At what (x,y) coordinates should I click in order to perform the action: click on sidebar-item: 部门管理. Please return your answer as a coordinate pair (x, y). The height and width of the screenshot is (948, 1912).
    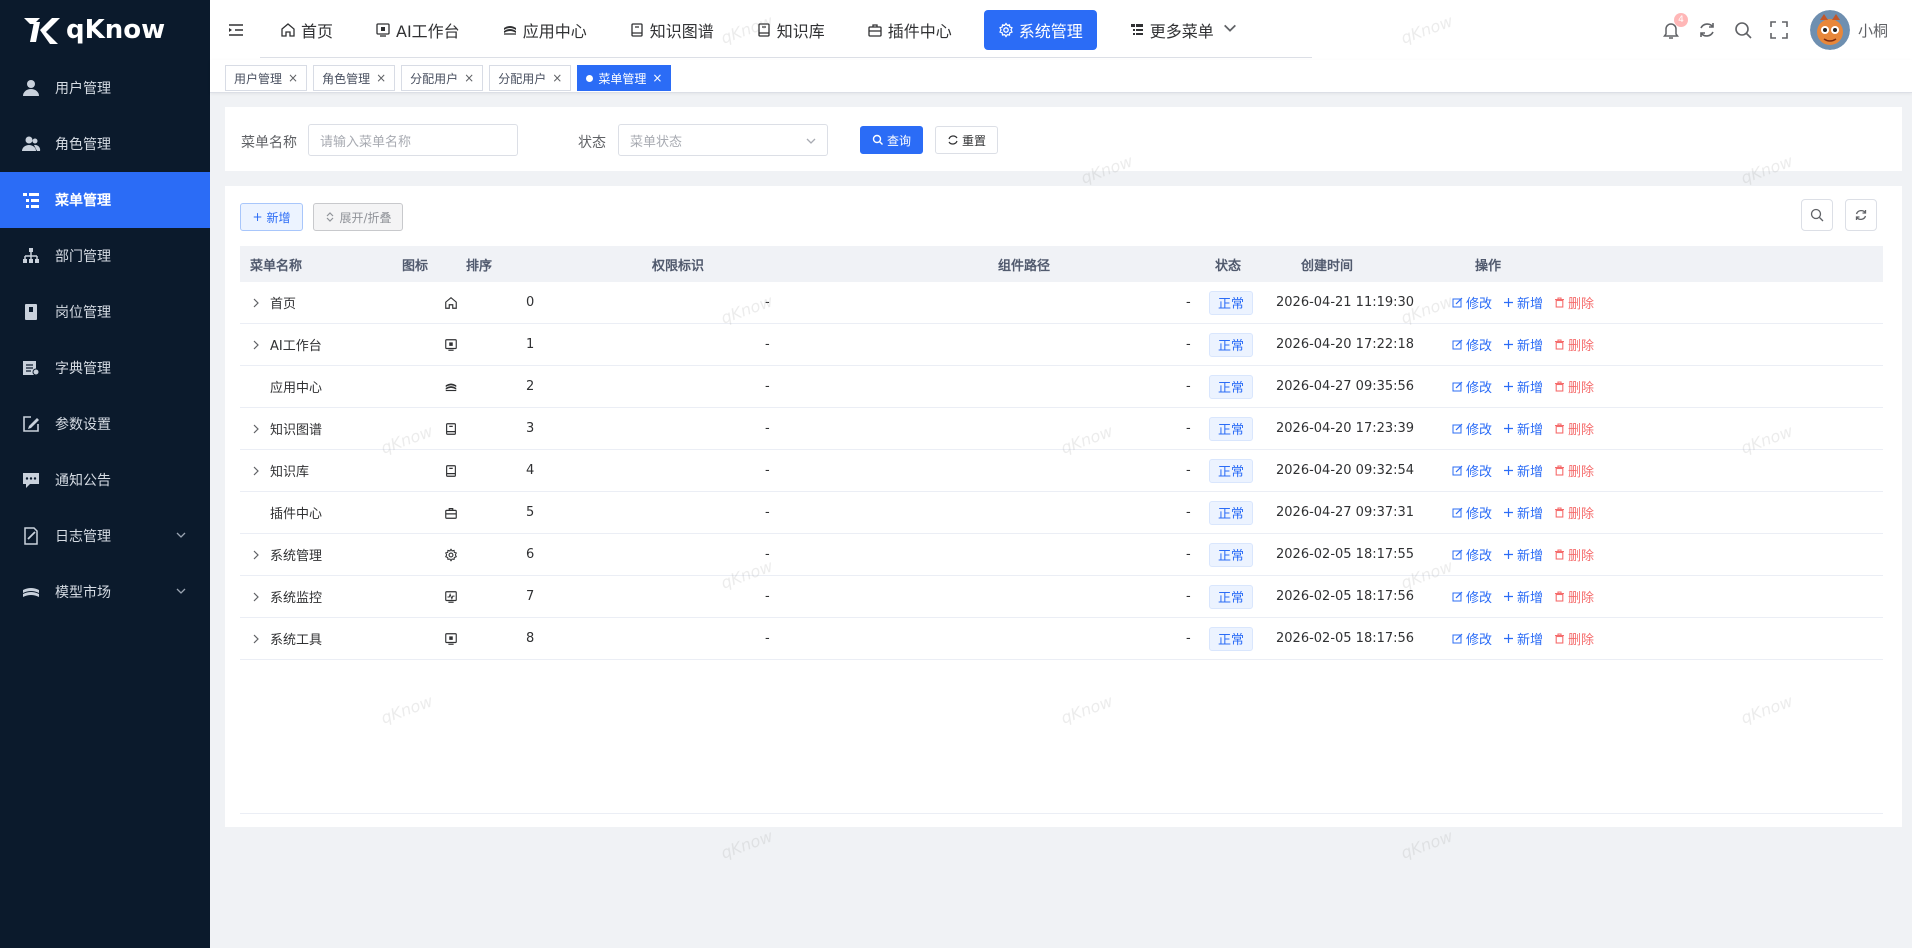
    Looking at the image, I should click on (105, 256).